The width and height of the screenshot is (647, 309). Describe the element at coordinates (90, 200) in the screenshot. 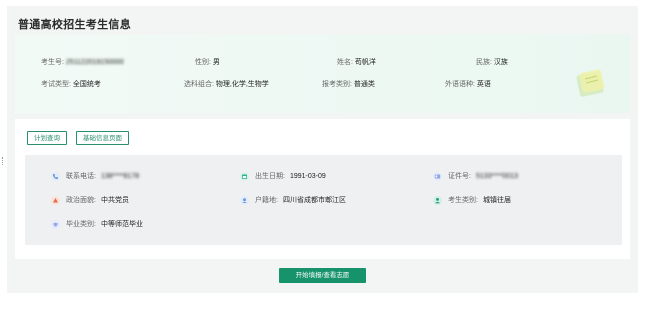

I see `political-status: 政治面貌: 中共党员` at that location.